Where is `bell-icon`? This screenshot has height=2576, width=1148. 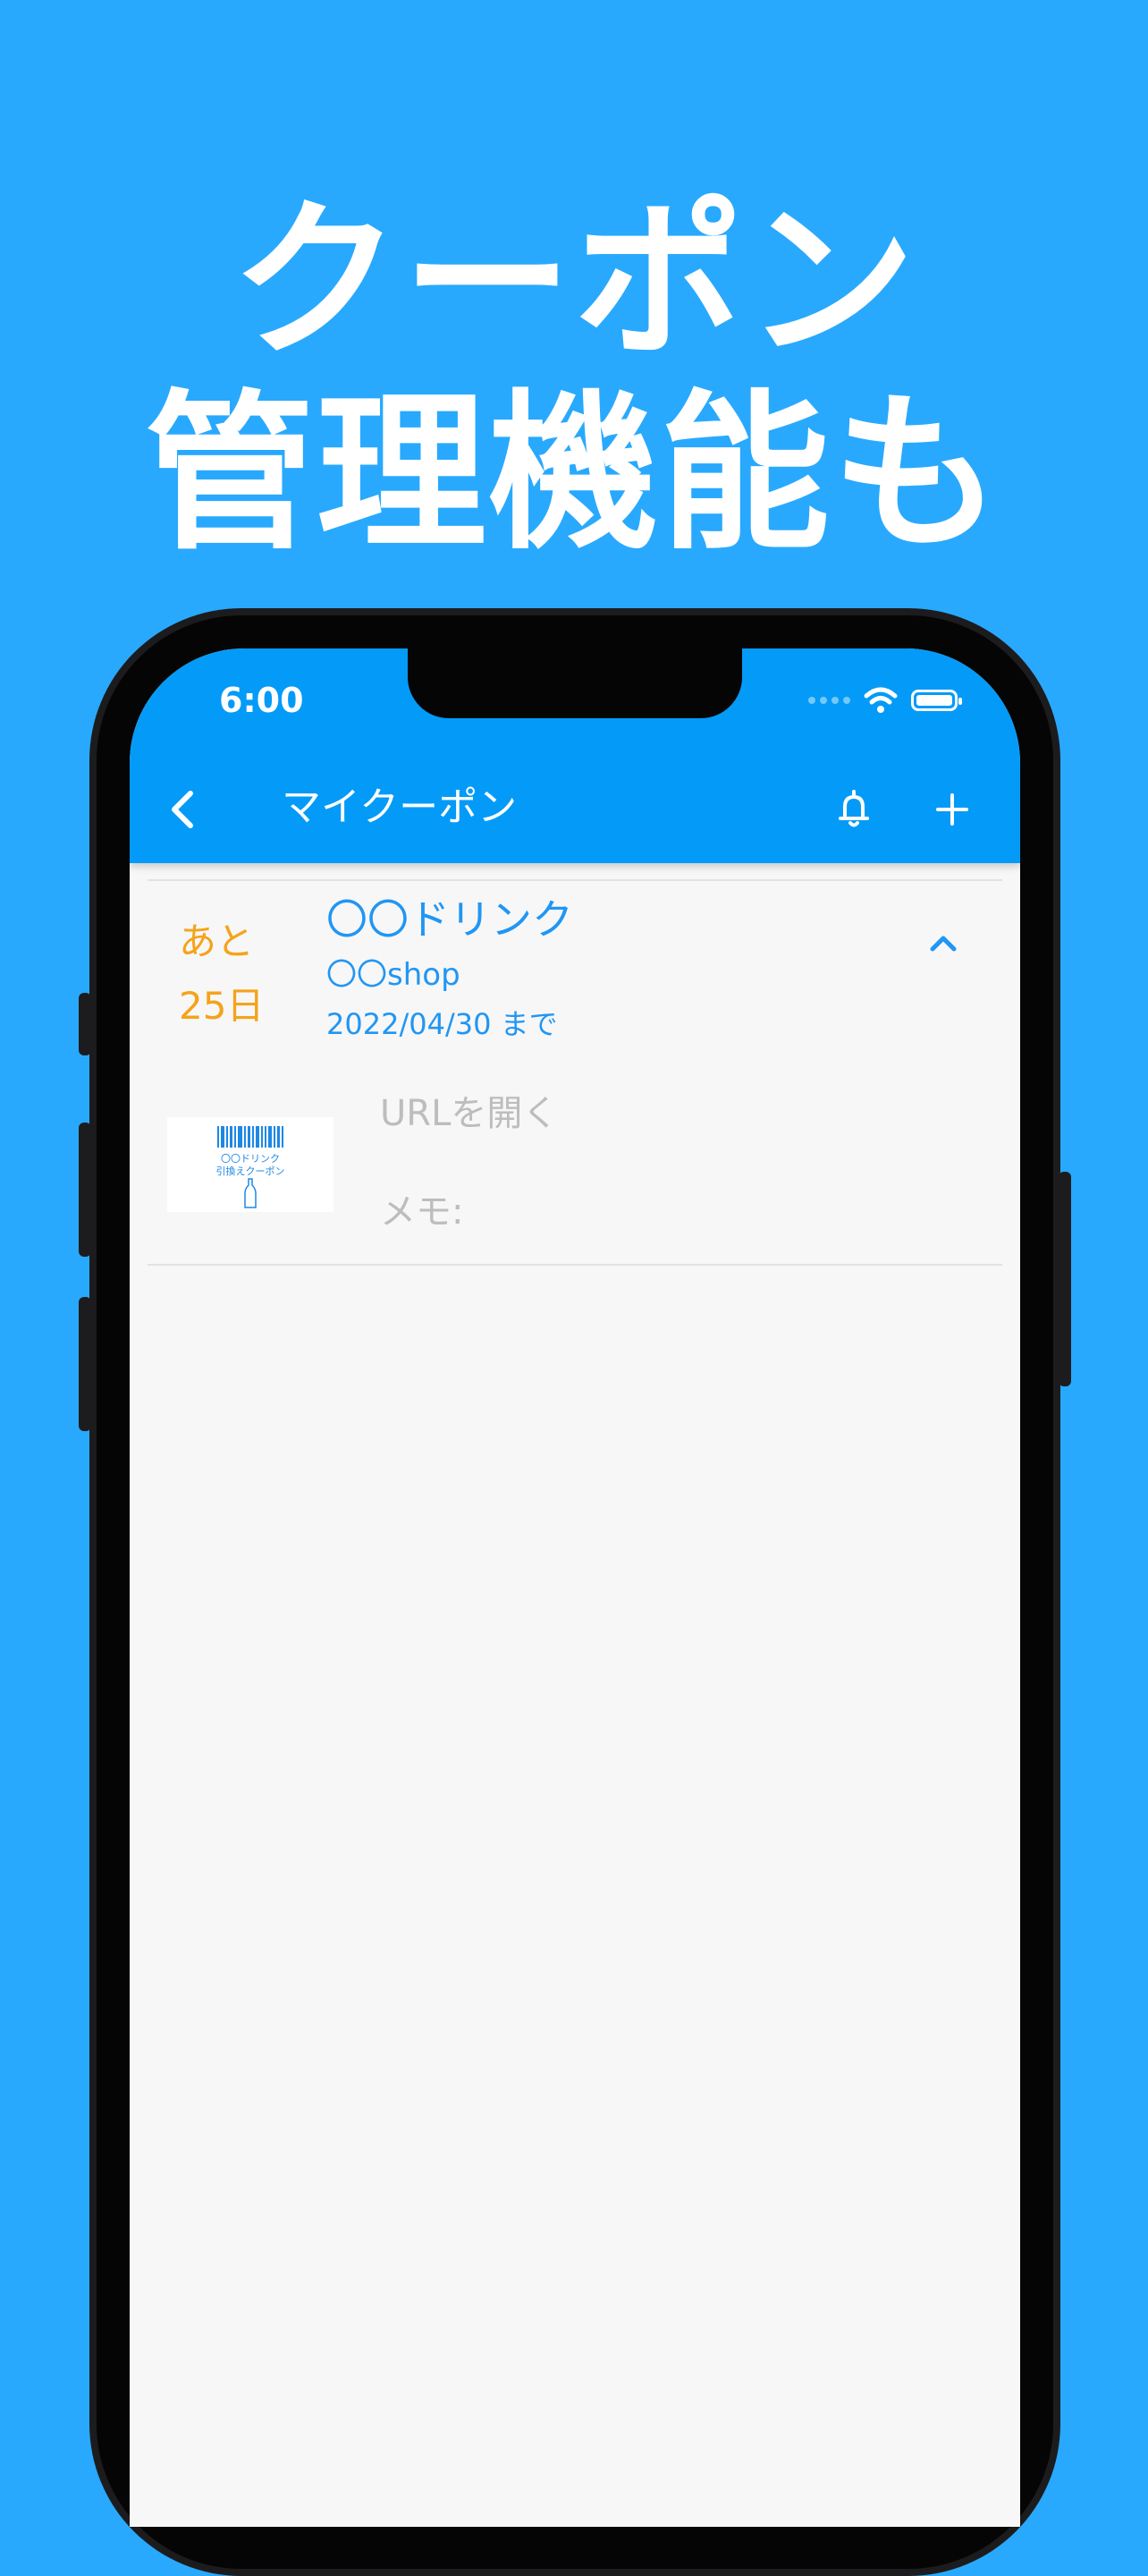 bell-icon is located at coordinates (854, 809).